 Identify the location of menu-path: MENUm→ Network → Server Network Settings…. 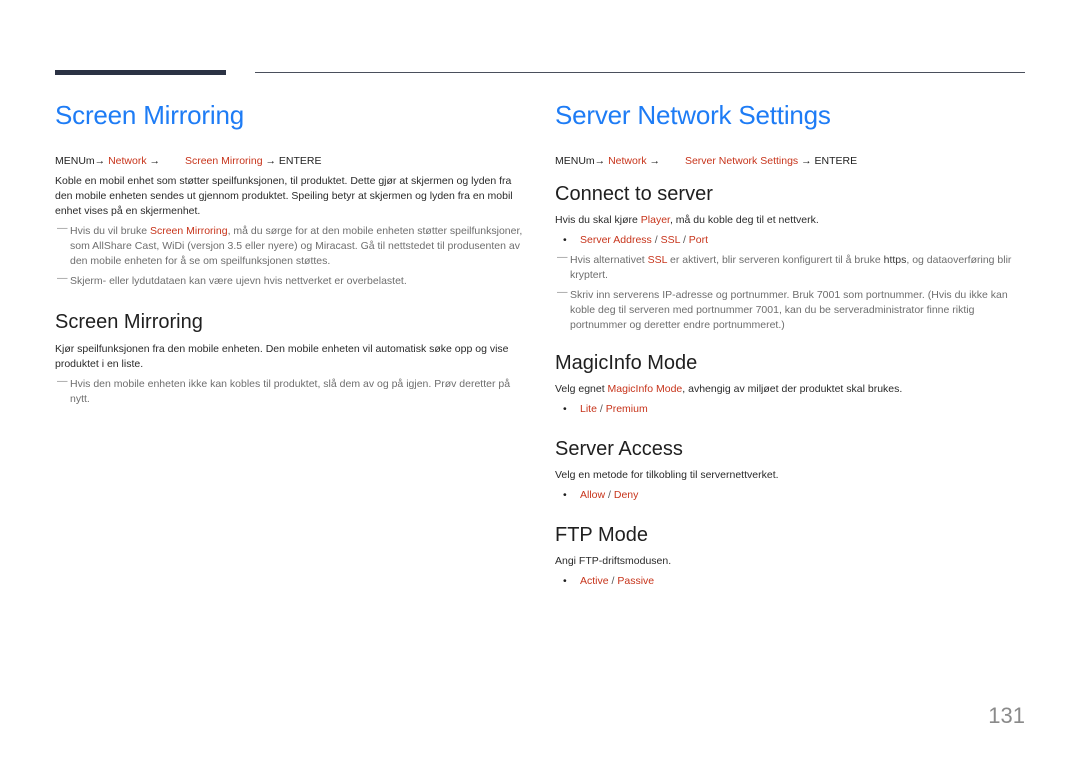
(792, 161).